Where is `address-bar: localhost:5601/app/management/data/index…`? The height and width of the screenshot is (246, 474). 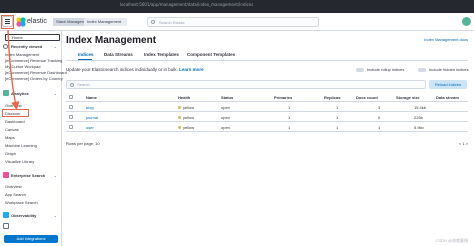 address-bar: localhost:5601/app/management/data/index… is located at coordinates (186, 4).